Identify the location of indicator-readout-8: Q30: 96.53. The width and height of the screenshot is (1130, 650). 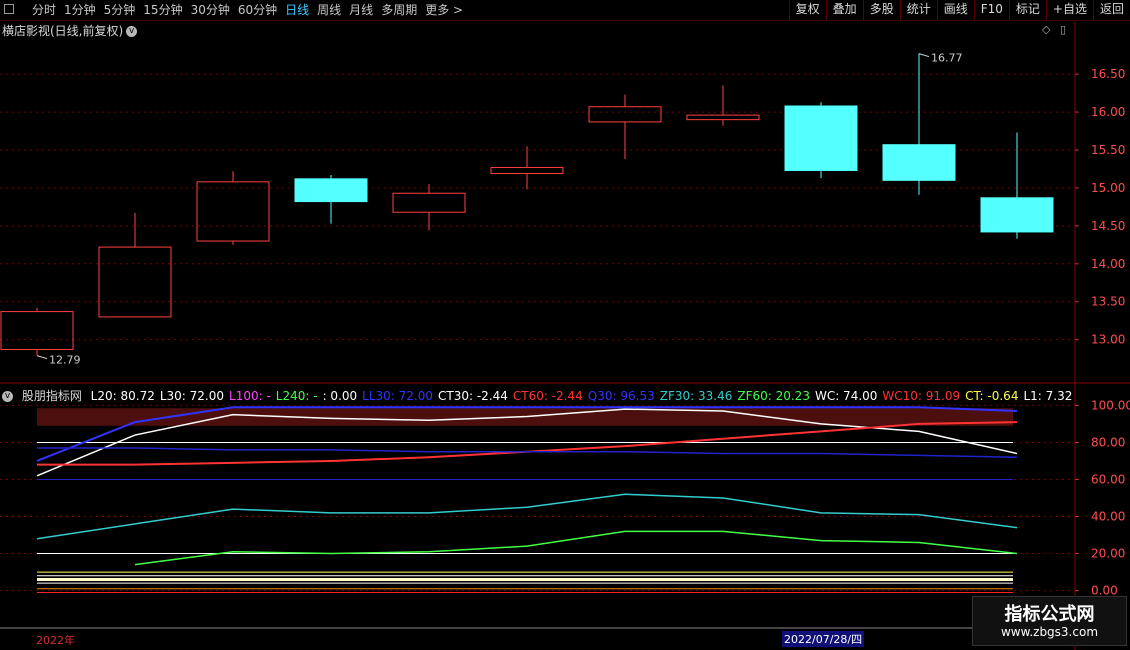
(621, 396).